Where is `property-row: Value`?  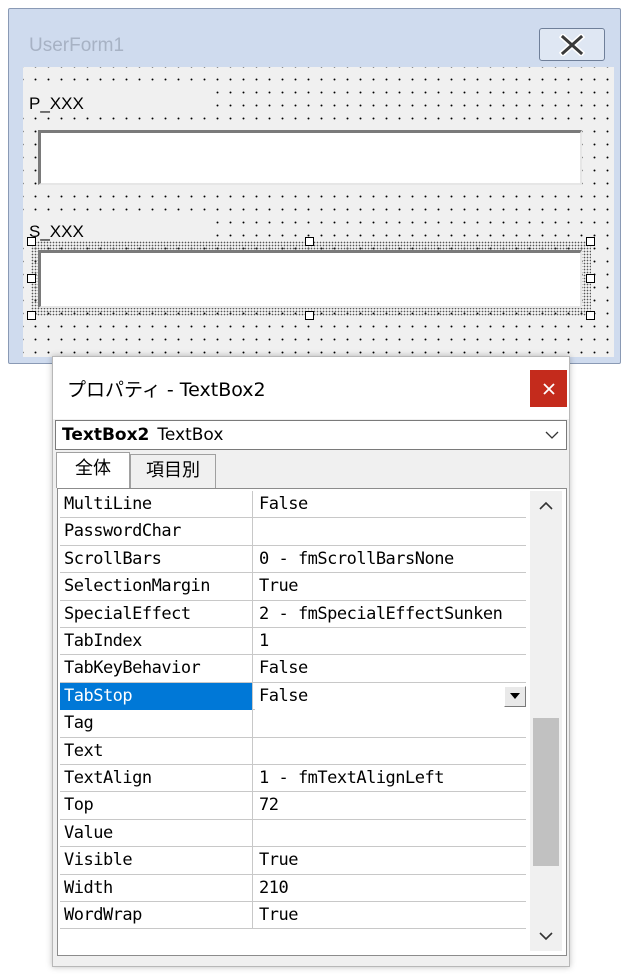
property-row: Value is located at coordinates (293, 833).